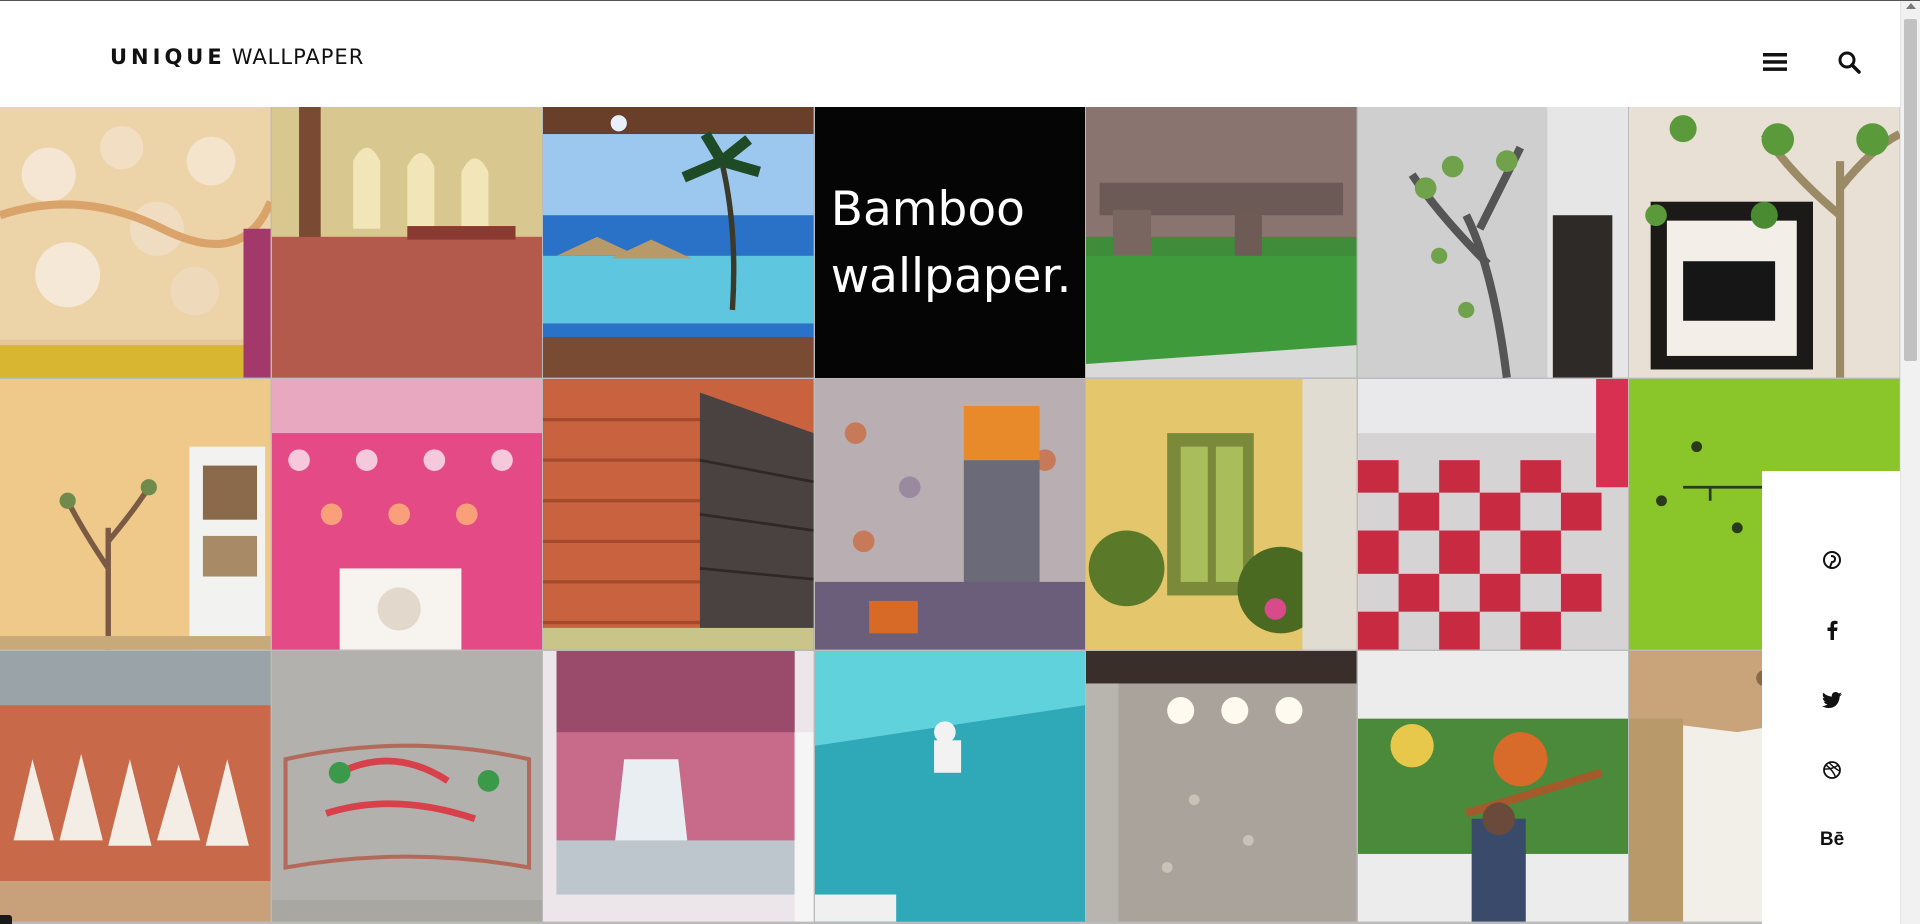  I want to click on beach-palm-mural-photo, so click(678, 242).